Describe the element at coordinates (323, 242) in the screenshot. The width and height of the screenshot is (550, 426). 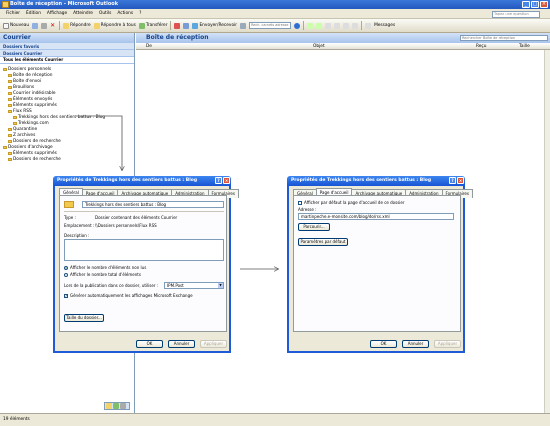
I see `restore-defaults-button: Paramètres par défaut` at that location.